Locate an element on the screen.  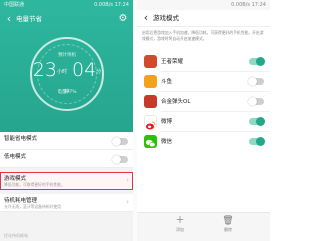
dial-caption: 预计待机 is located at coordinates (67, 55).